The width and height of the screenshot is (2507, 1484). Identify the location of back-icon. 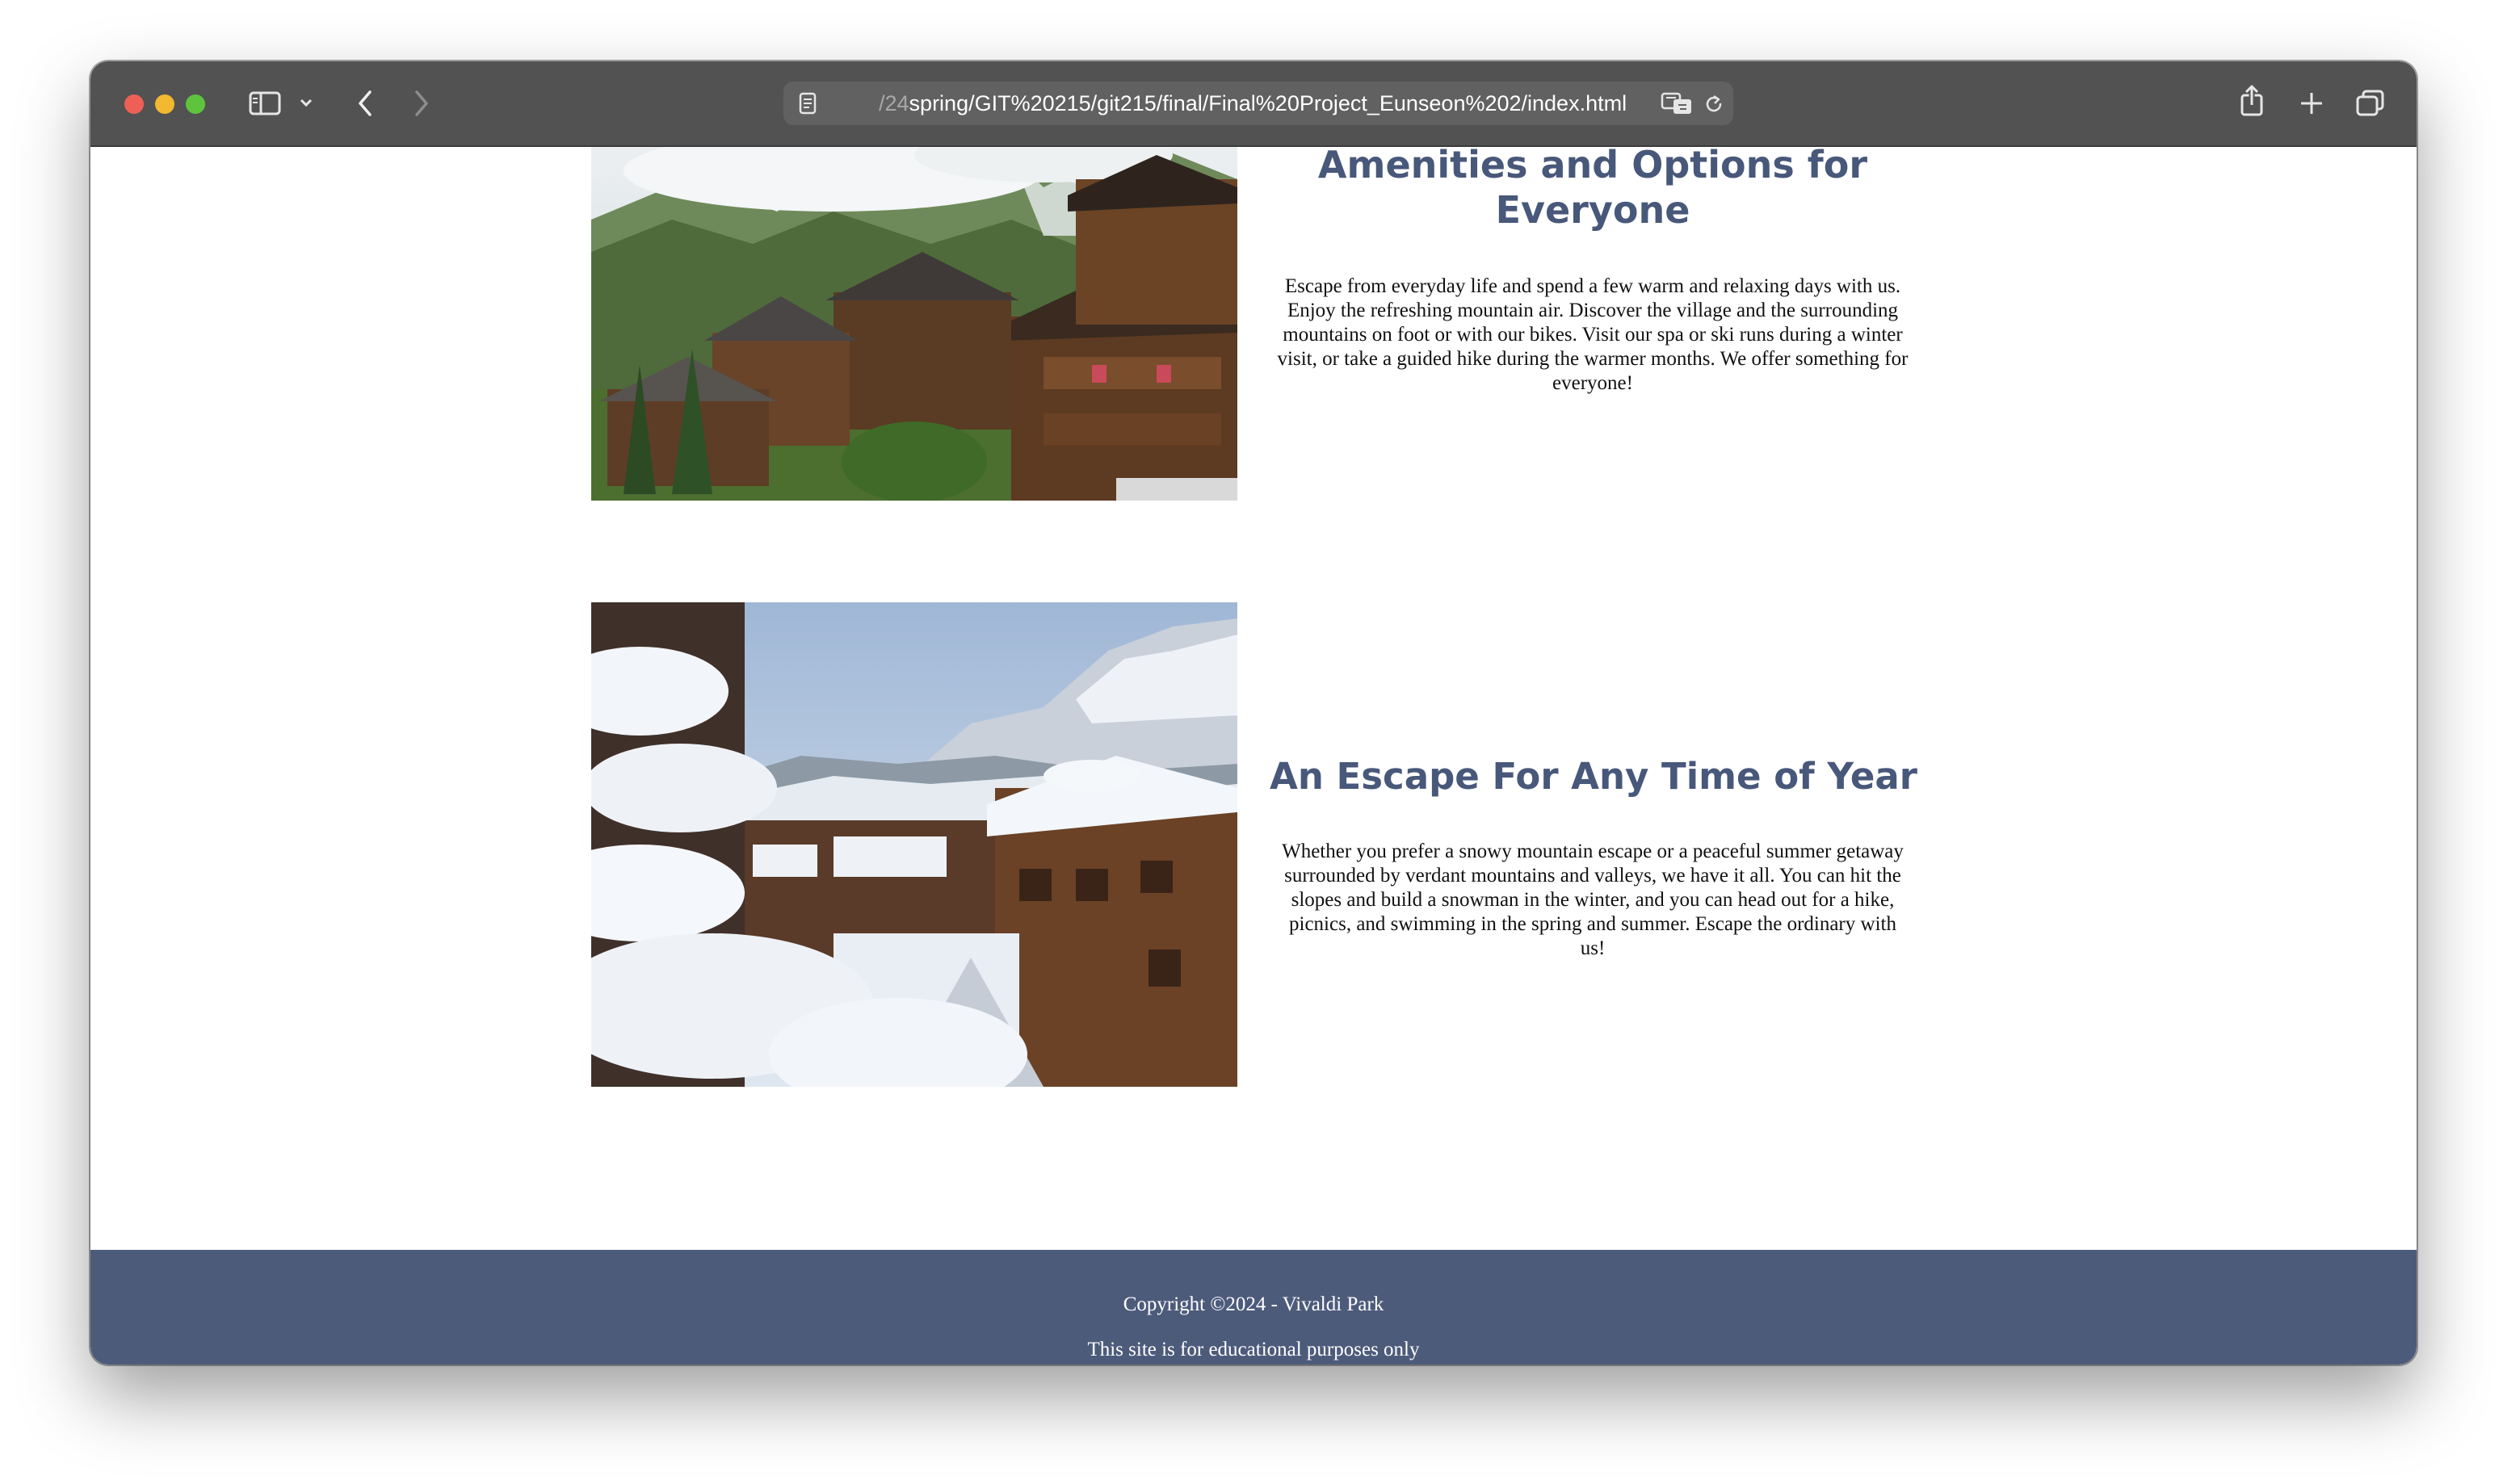
(365, 103).